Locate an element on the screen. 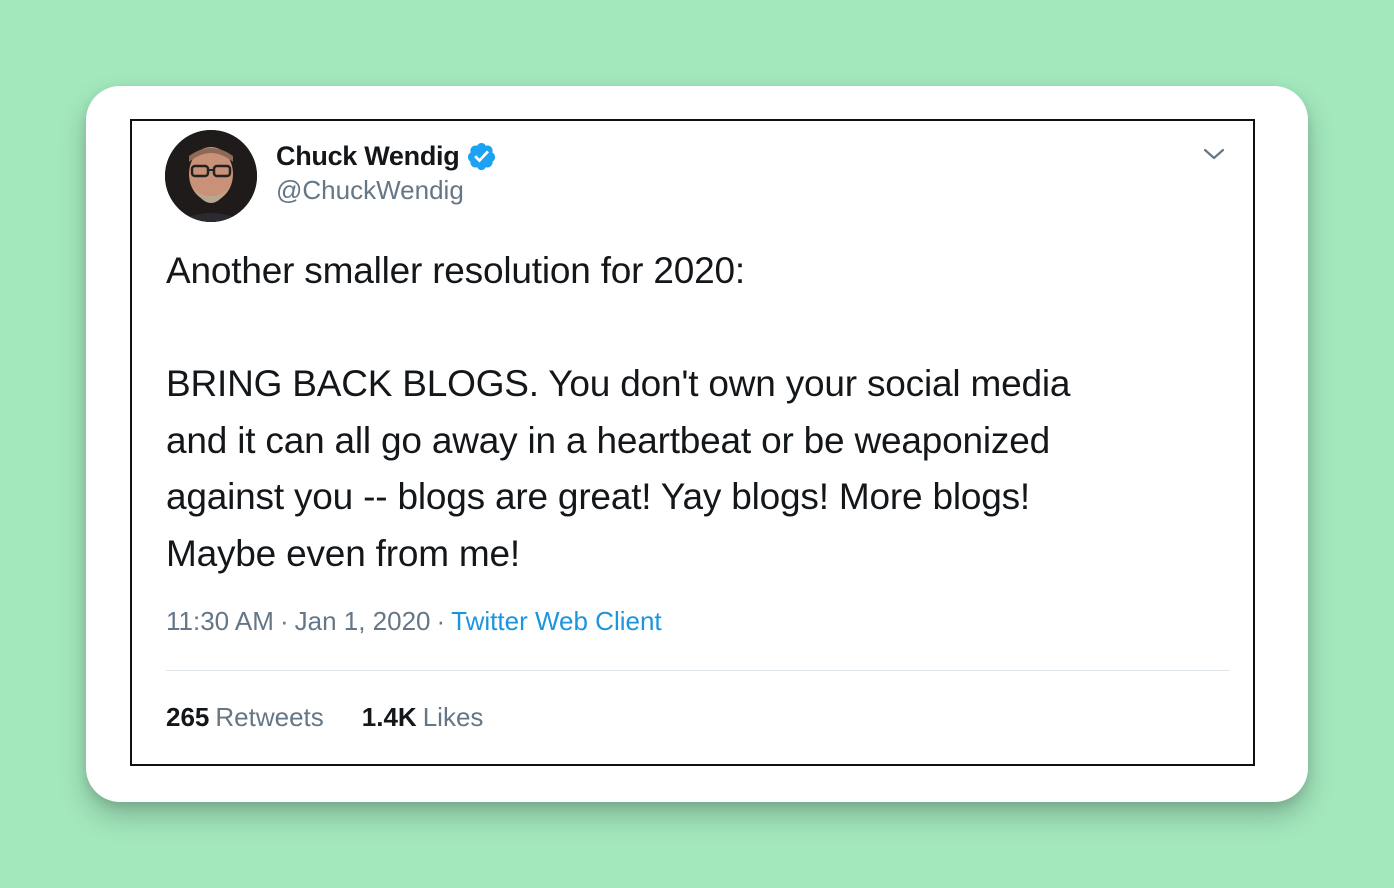 The height and width of the screenshot is (888, 1394). likes-count: 1.4K is located at coordinates (389, 717).